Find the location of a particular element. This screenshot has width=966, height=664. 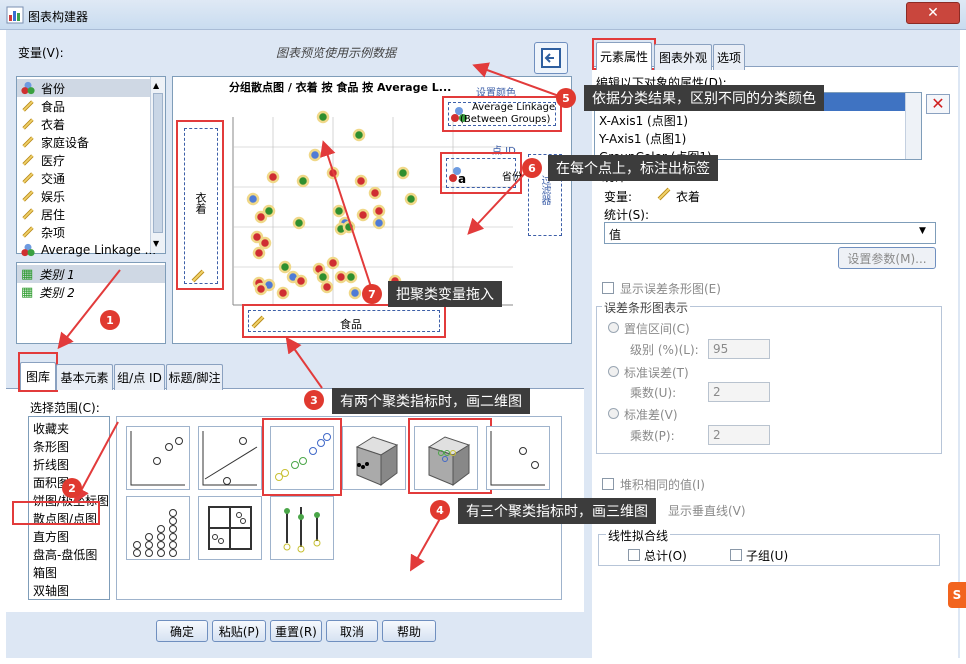

callout-number-2: 2 is located at coordinates (72, 488).